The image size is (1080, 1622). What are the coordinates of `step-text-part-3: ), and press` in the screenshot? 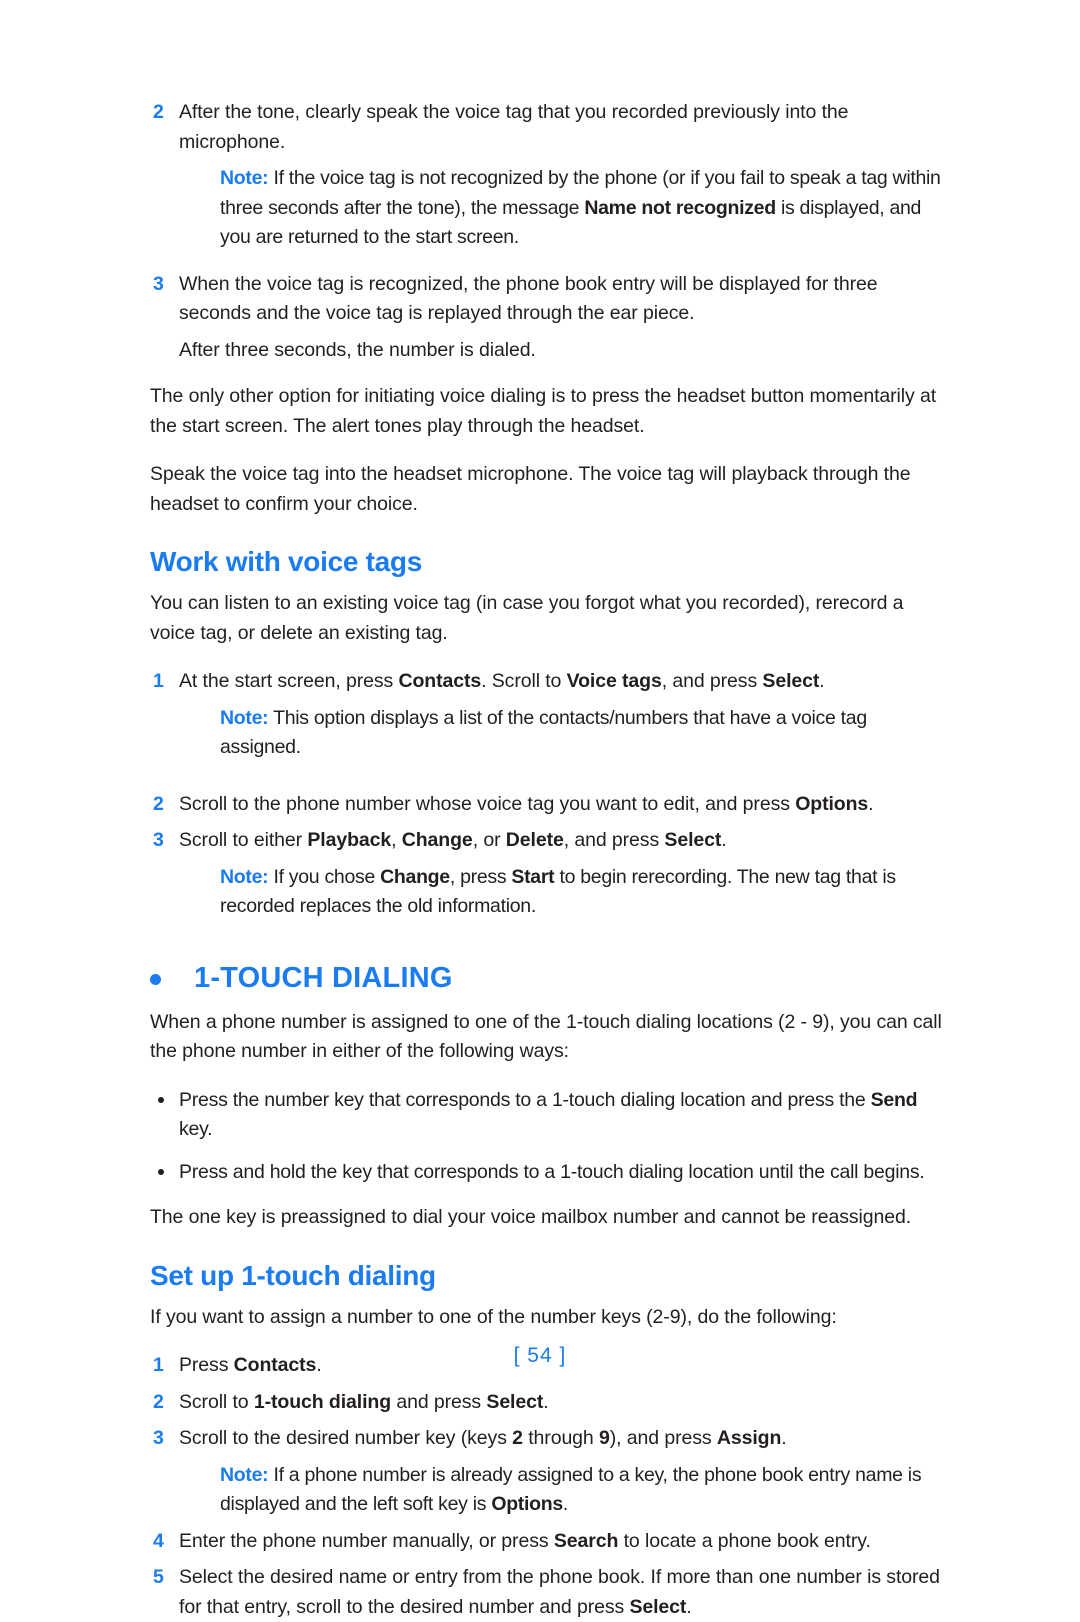 It's located at (663, 1438).